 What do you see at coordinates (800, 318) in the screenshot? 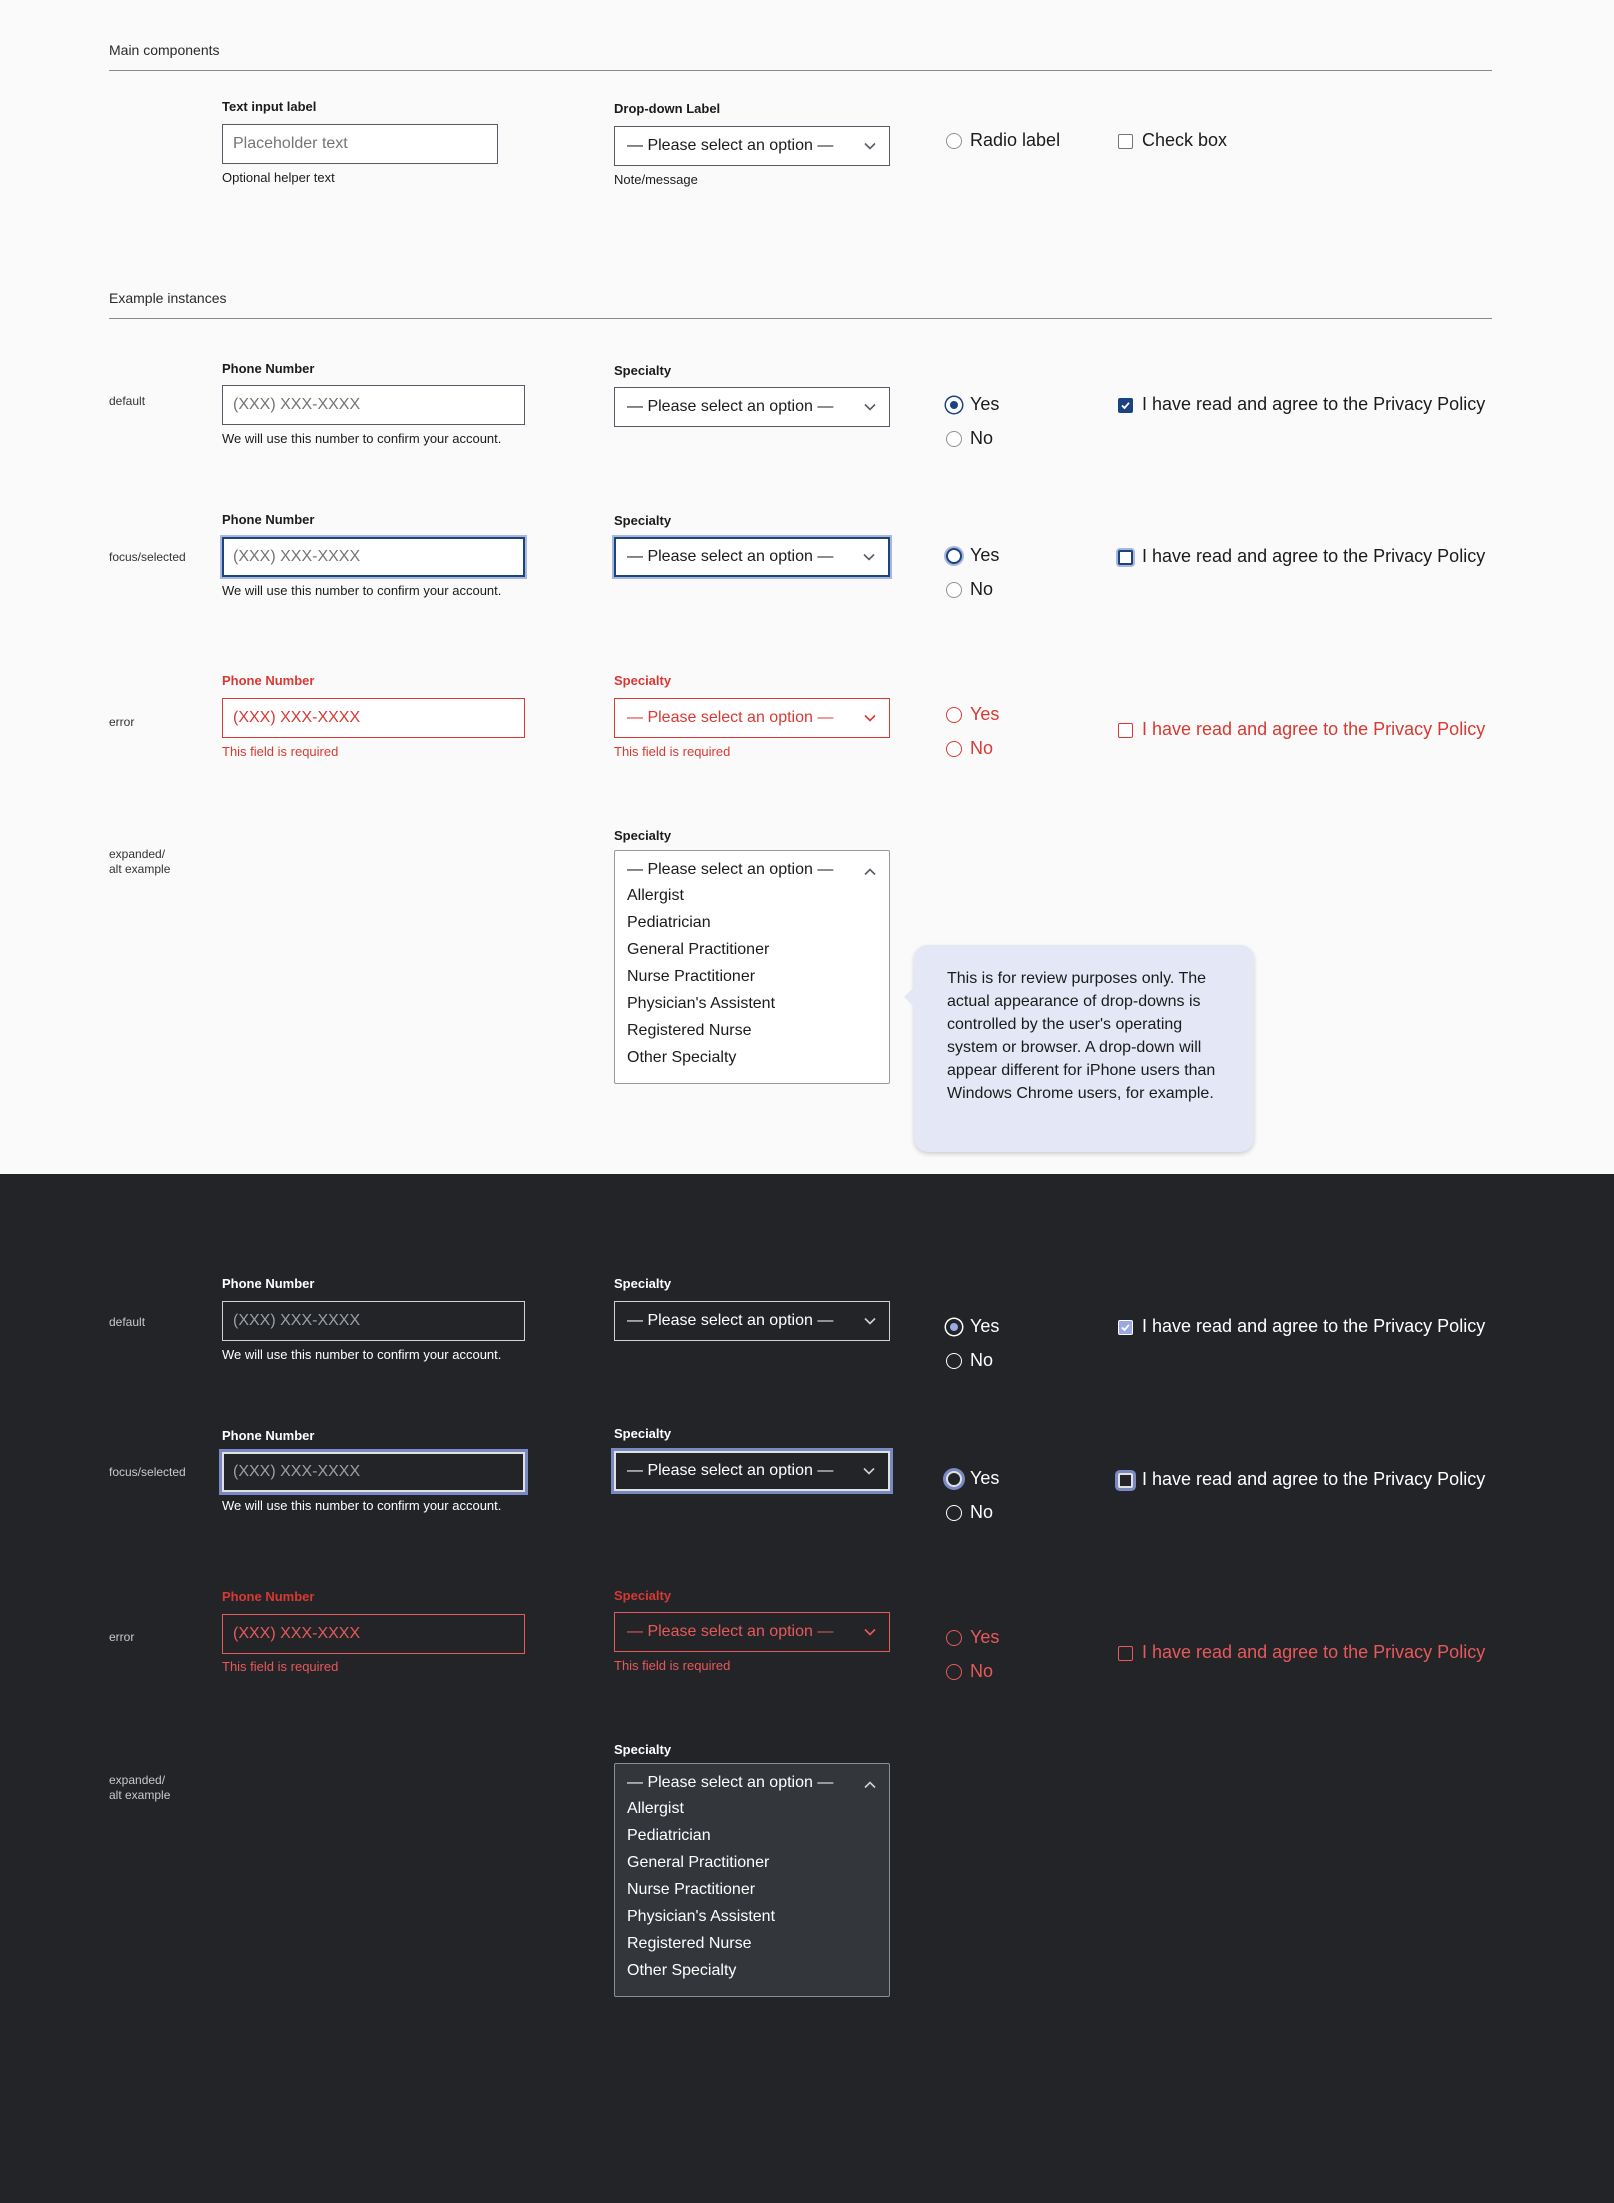
I see `divider` at bounding box center [800, 318].